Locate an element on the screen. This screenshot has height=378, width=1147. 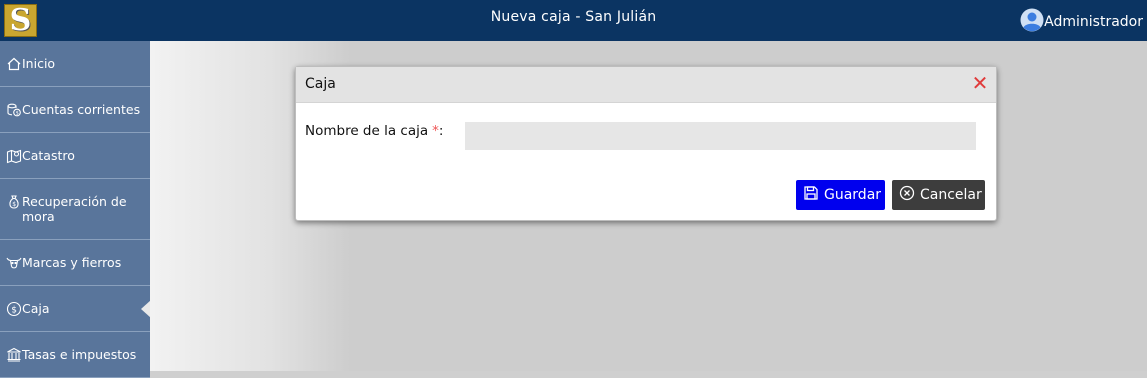
sidebar-item-cuentas-corrientes: $ Cuentas corrientes is located at coordinates (75, 110).